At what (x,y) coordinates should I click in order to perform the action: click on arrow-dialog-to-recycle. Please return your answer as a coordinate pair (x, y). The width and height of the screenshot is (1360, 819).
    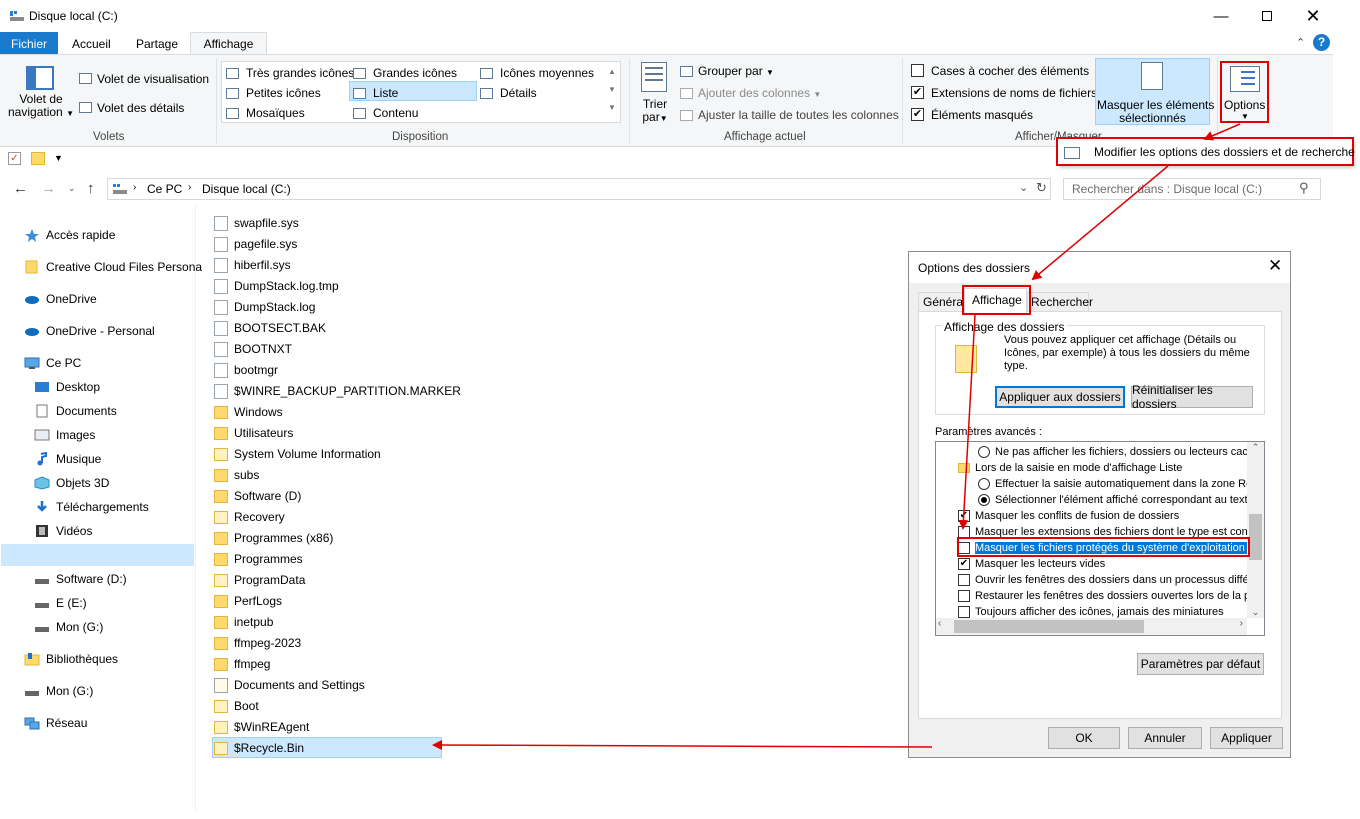
    Looking at the image, I should click on (682, 745).